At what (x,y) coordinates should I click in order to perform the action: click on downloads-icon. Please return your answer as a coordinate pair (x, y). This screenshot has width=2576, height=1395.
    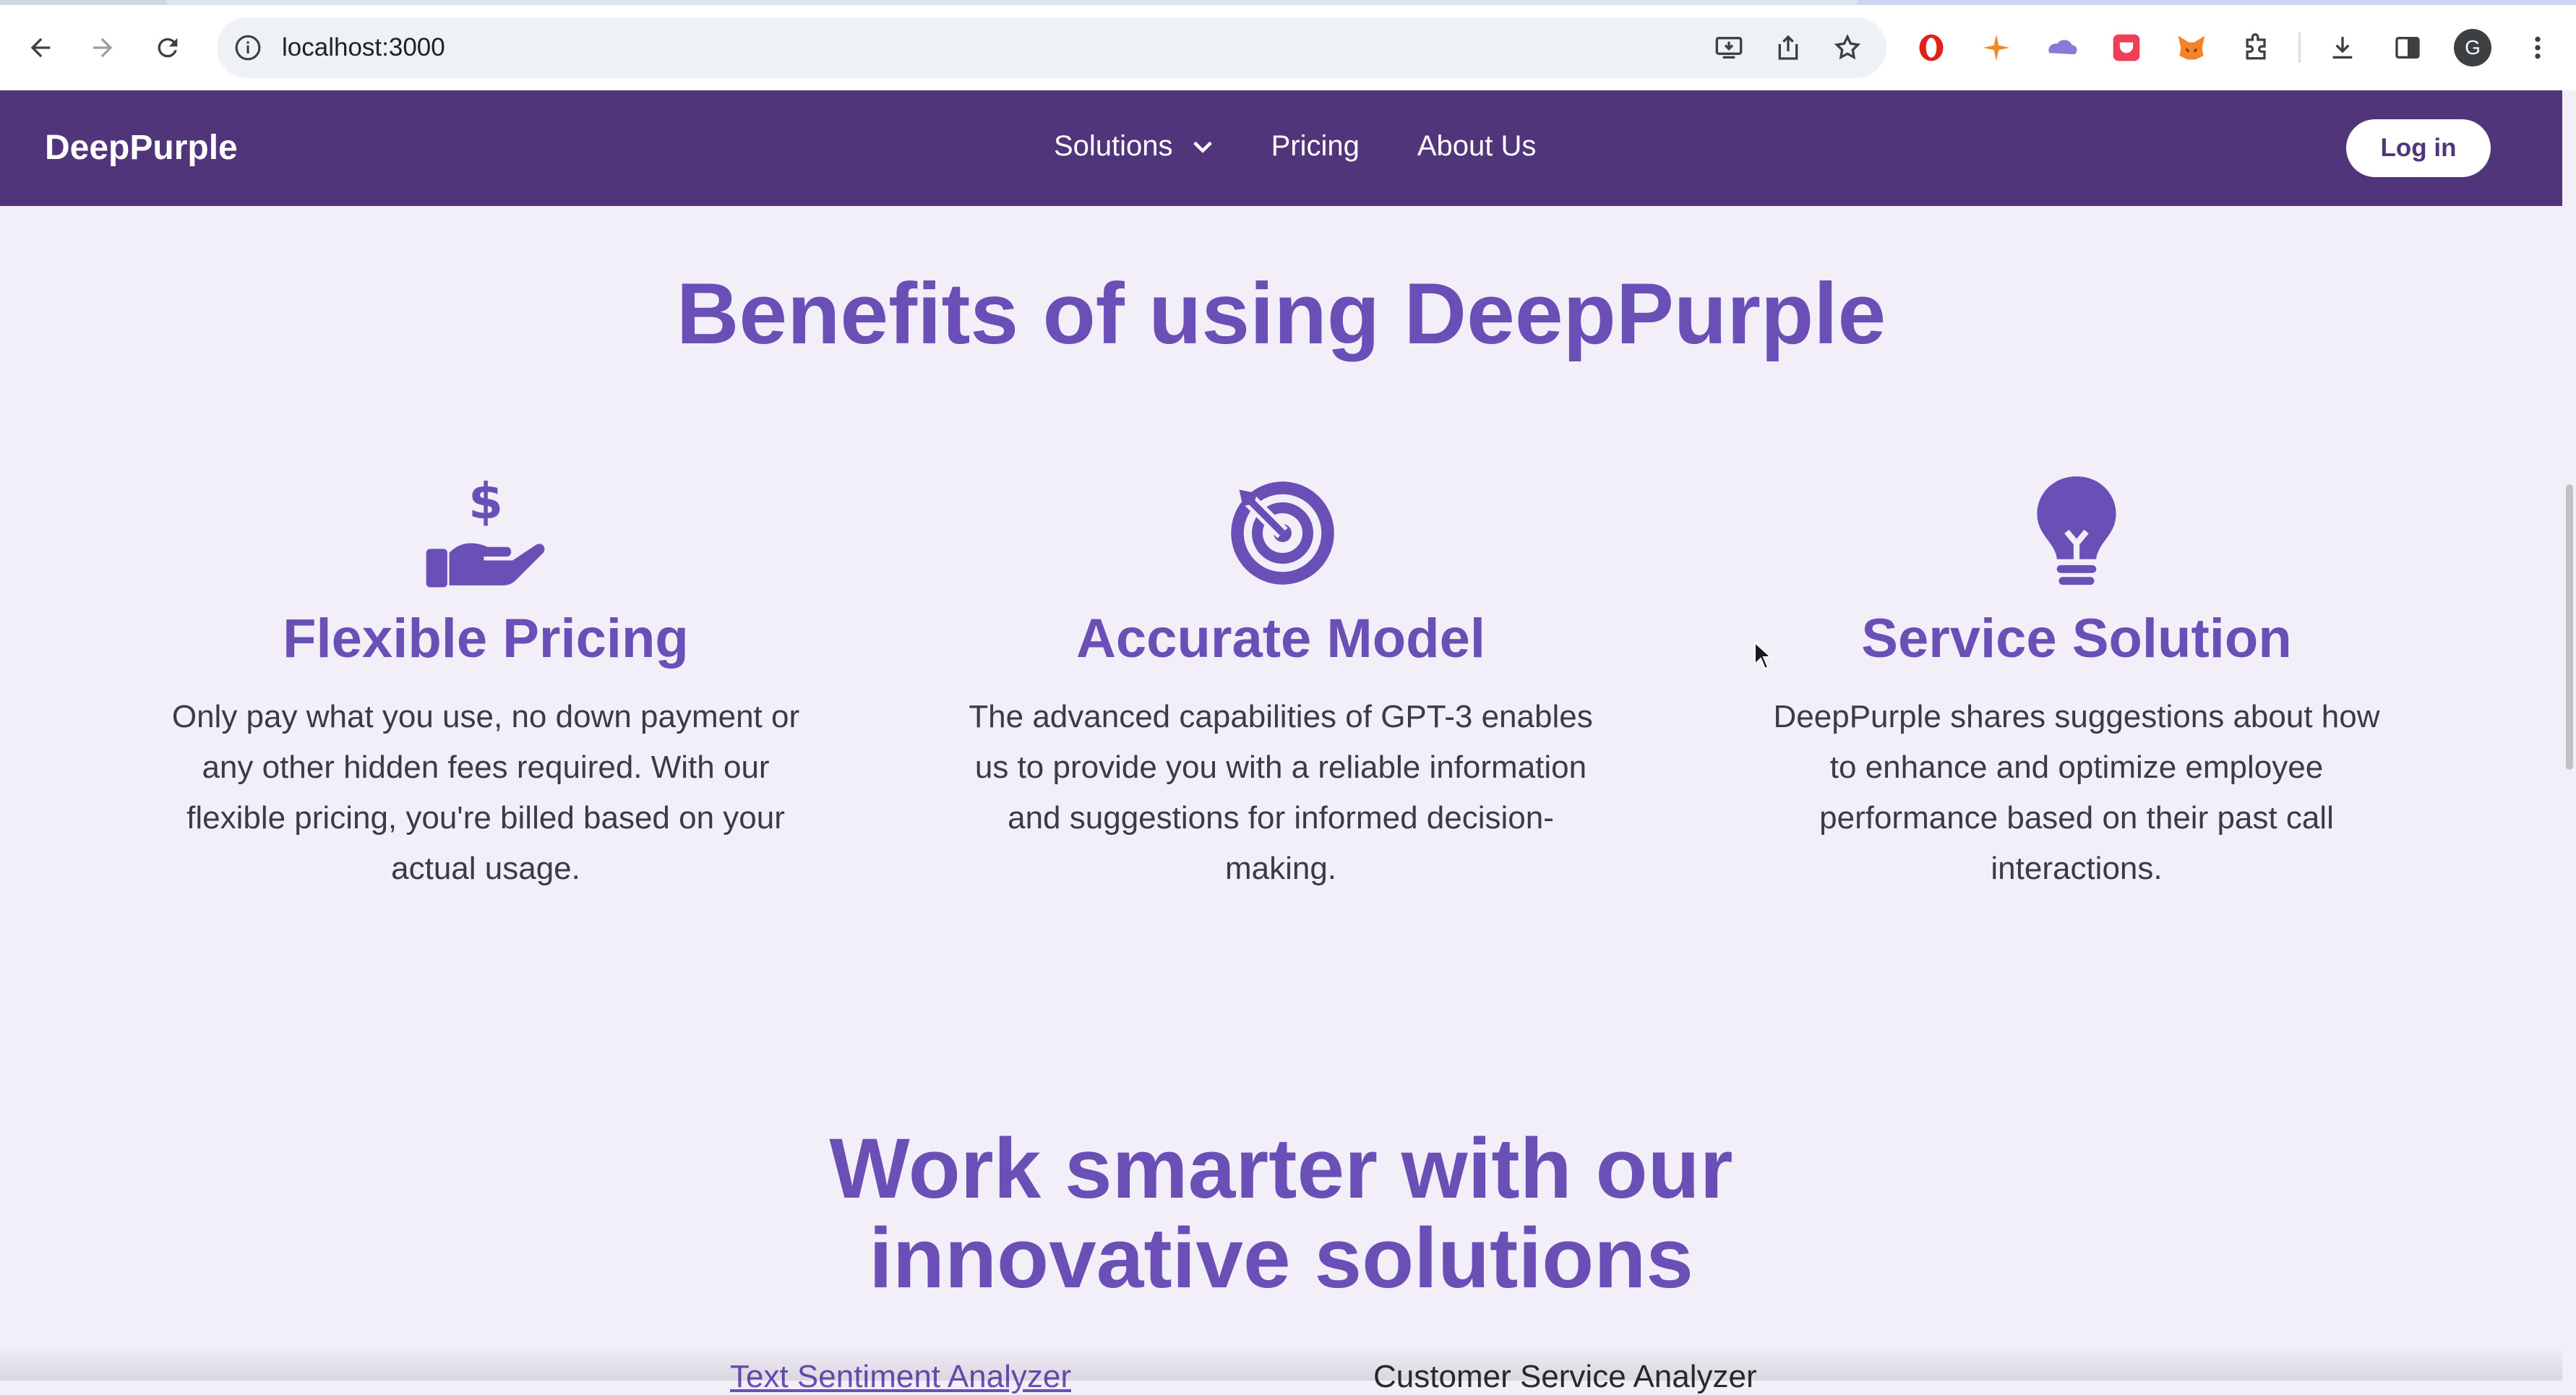
    Looking at the image, I should click on (2343, 47).